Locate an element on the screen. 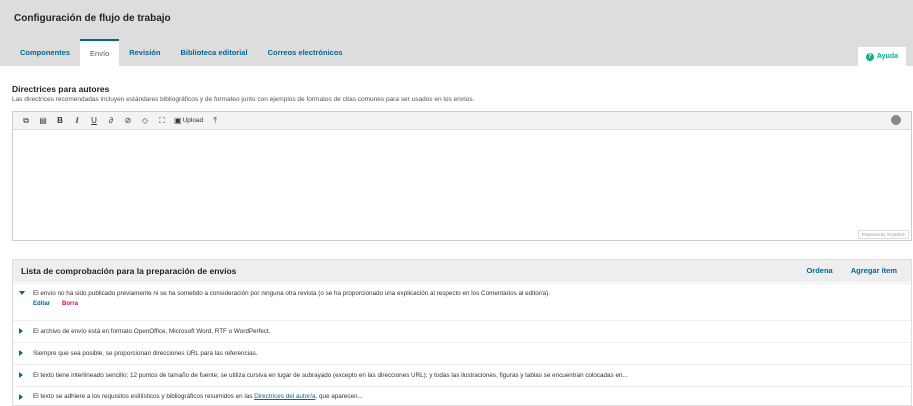 Image resolution: width=913 pixels, height=406 pixels. help-button: ? Ayuda is located at coordinates (881, 56).